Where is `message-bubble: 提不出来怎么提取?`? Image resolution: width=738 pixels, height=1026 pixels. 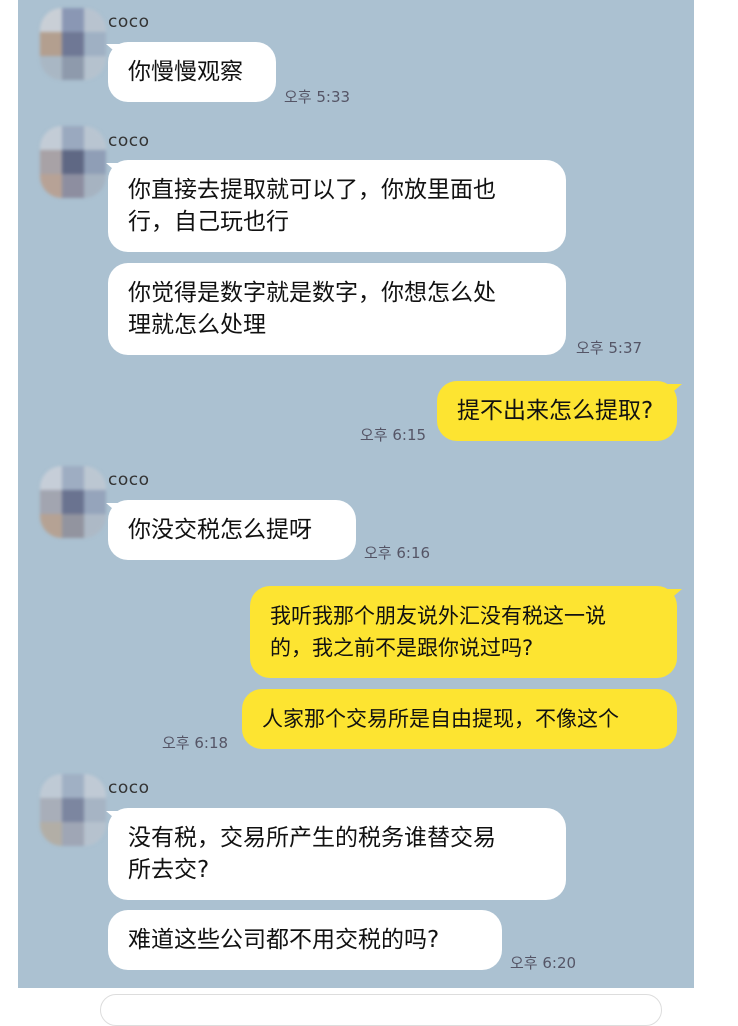 message-bubble: 提不出来怎么提取? is located at coordinates (557, 411).